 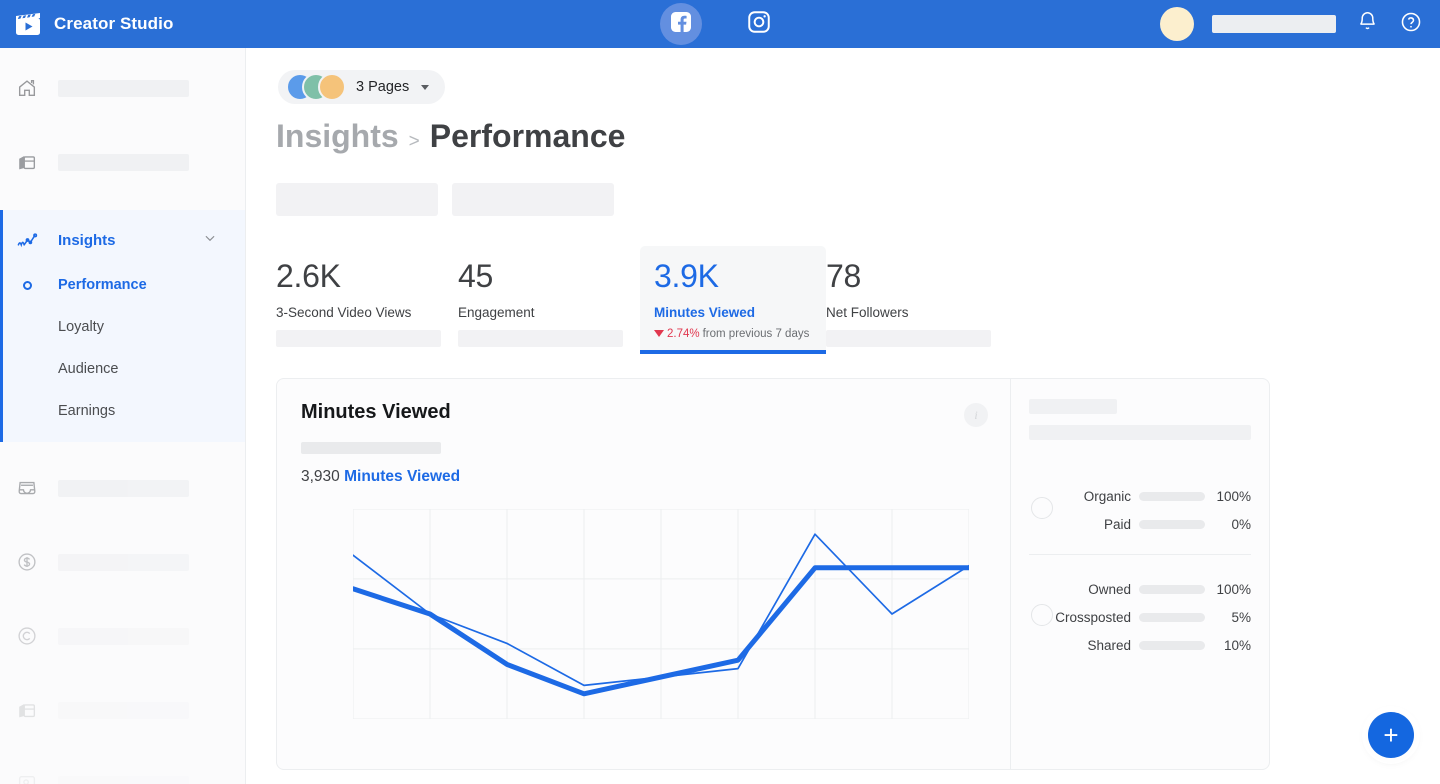 What do you see at coordinates (308, 276) in the screenshot?
I see `metric-value: 2.6K` at bounding box center [308, 276].